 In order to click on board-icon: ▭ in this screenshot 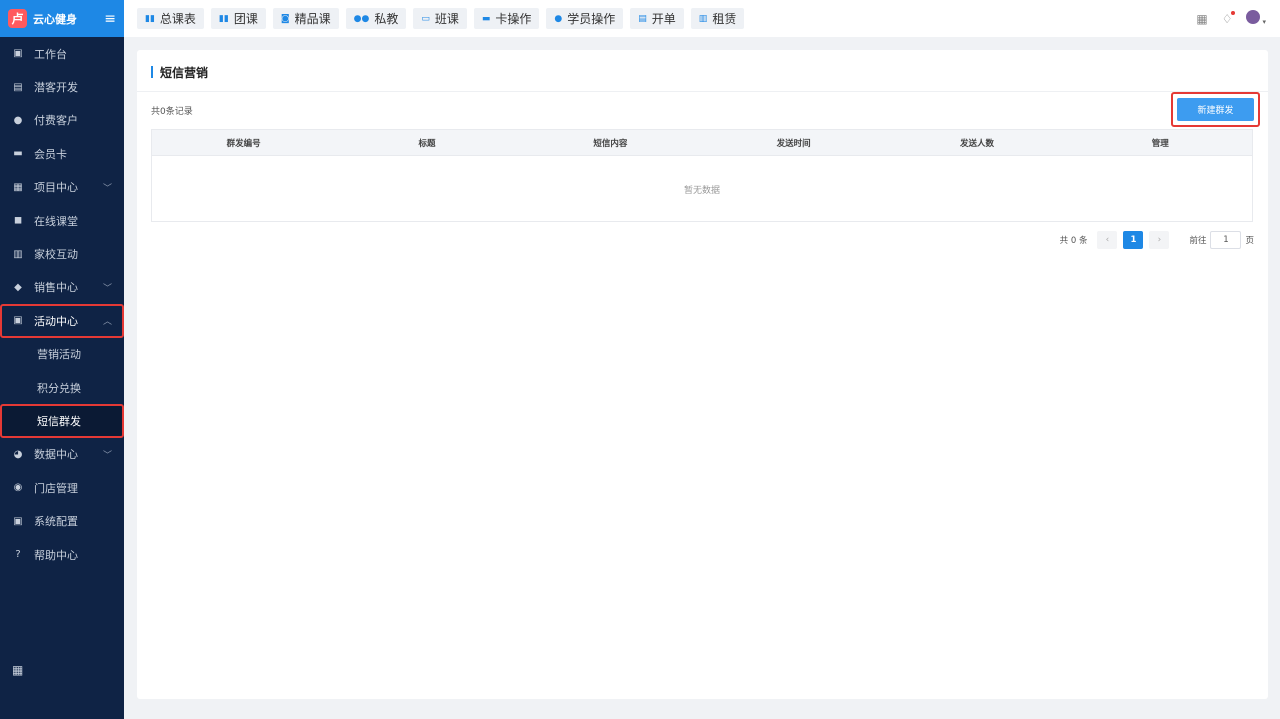, I will do `click(425, 18)`.